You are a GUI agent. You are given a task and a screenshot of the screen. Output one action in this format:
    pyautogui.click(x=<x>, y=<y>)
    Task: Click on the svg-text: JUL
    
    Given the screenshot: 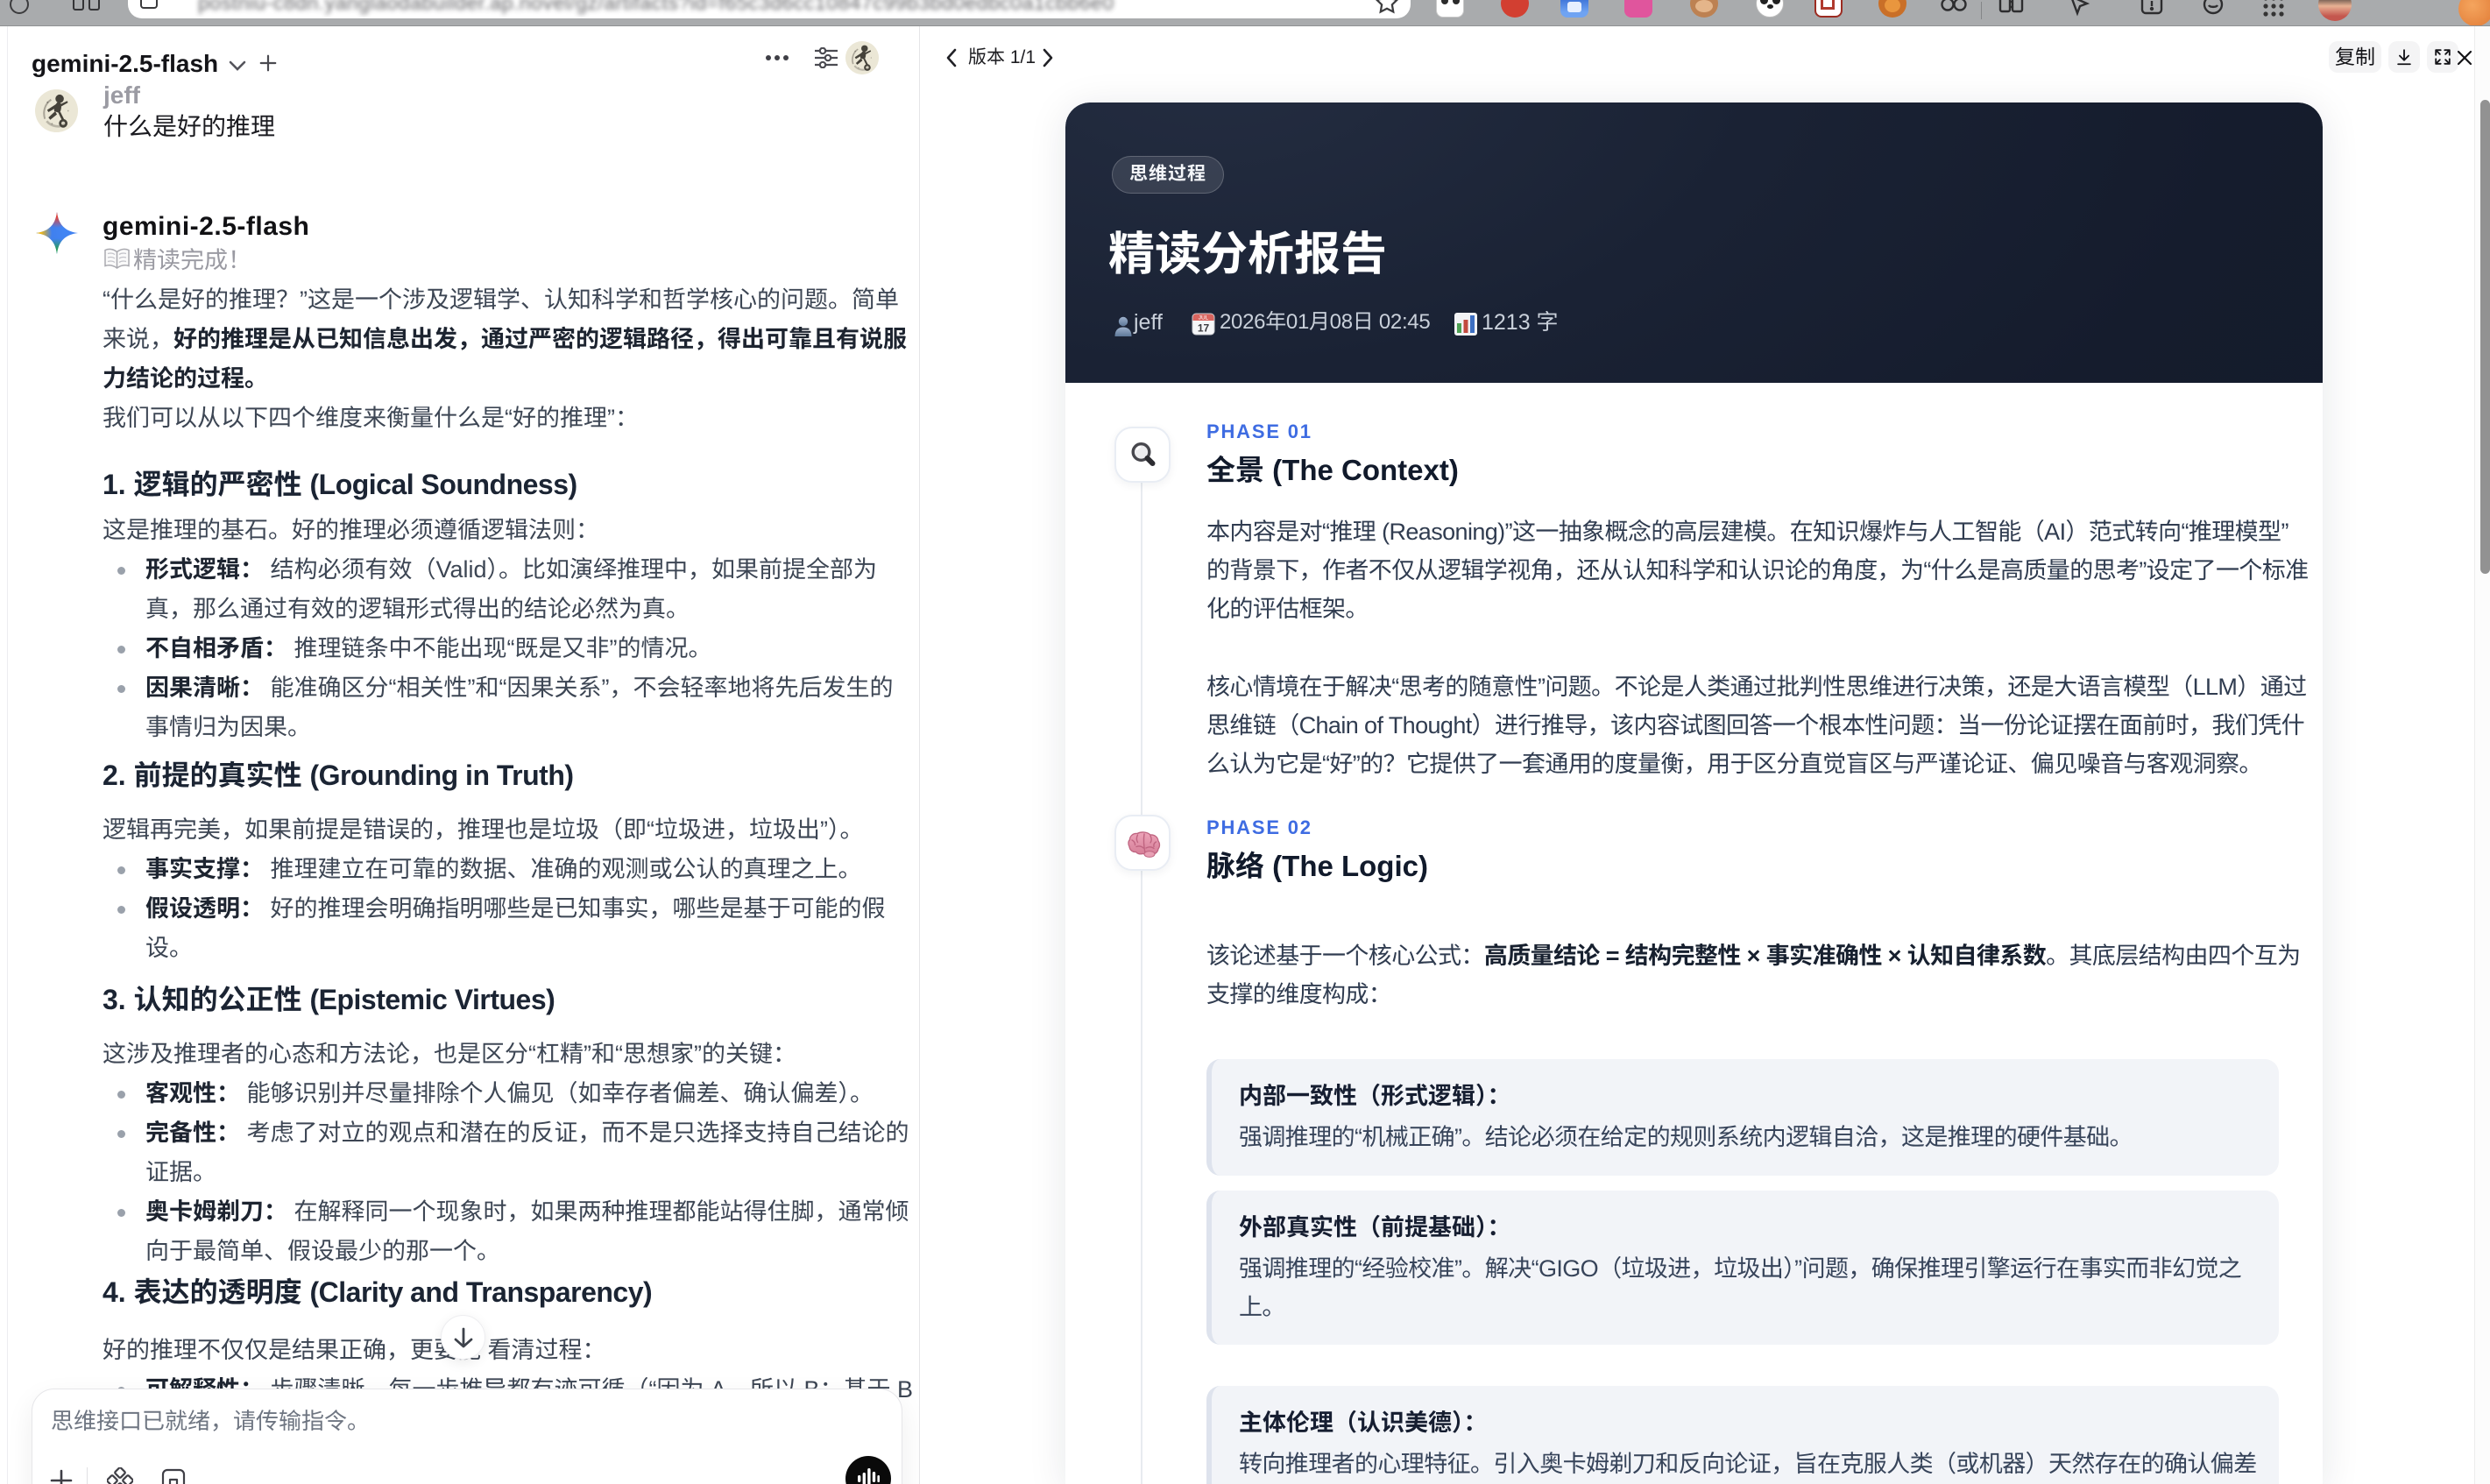 What is the action you would take?
    pyautogui.click(x=1204, y=319)
    